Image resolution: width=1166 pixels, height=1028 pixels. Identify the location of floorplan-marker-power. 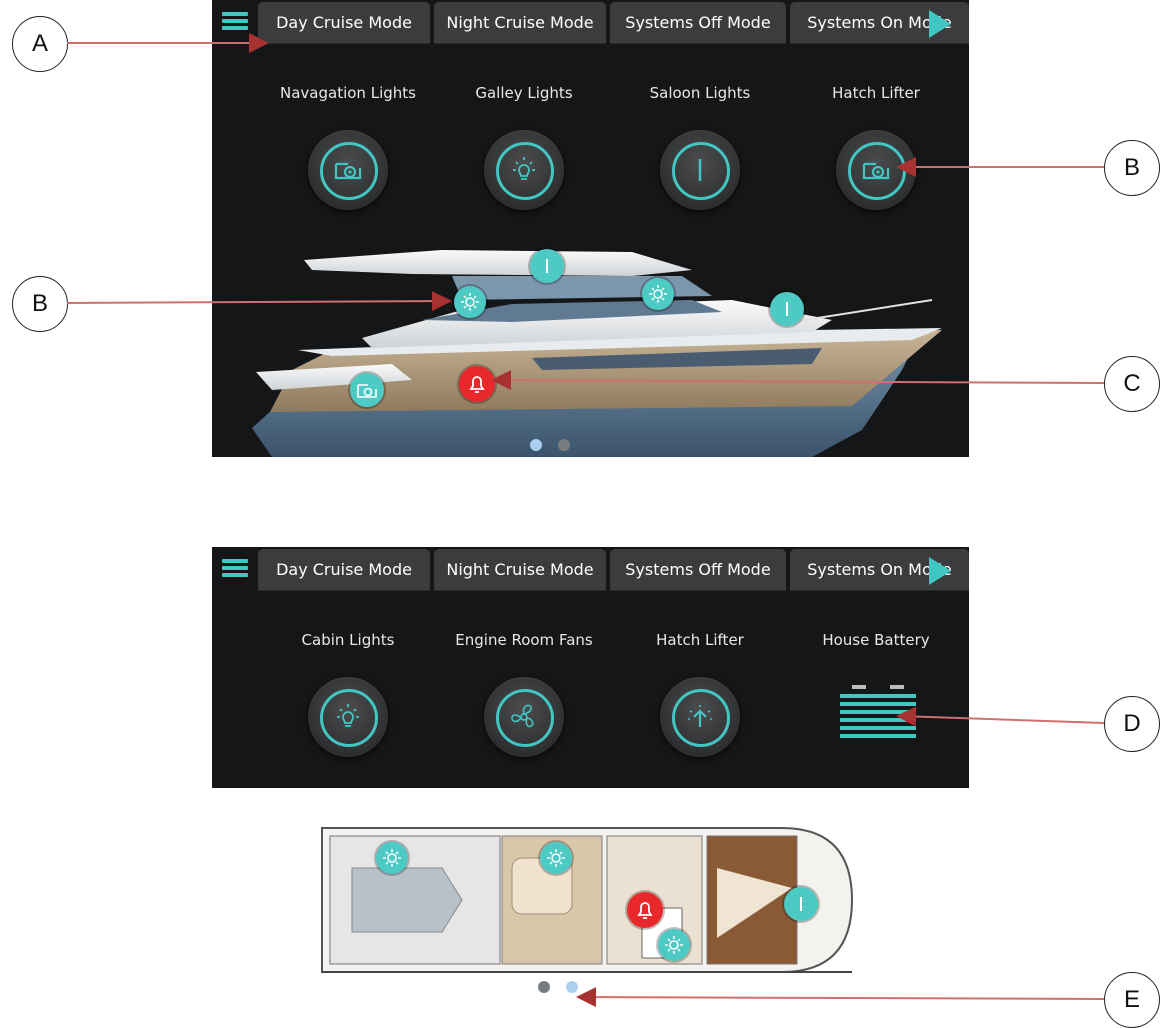
(801, 904).